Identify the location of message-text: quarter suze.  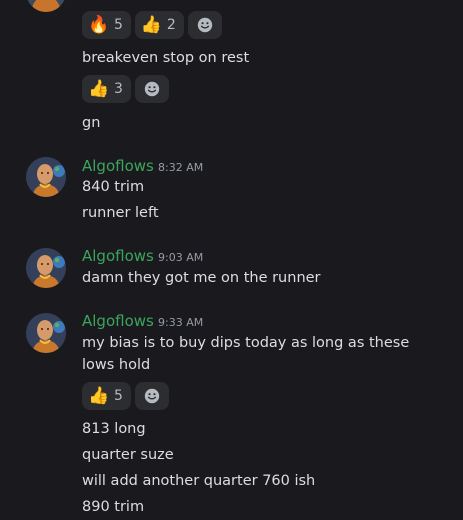
(128, 455).